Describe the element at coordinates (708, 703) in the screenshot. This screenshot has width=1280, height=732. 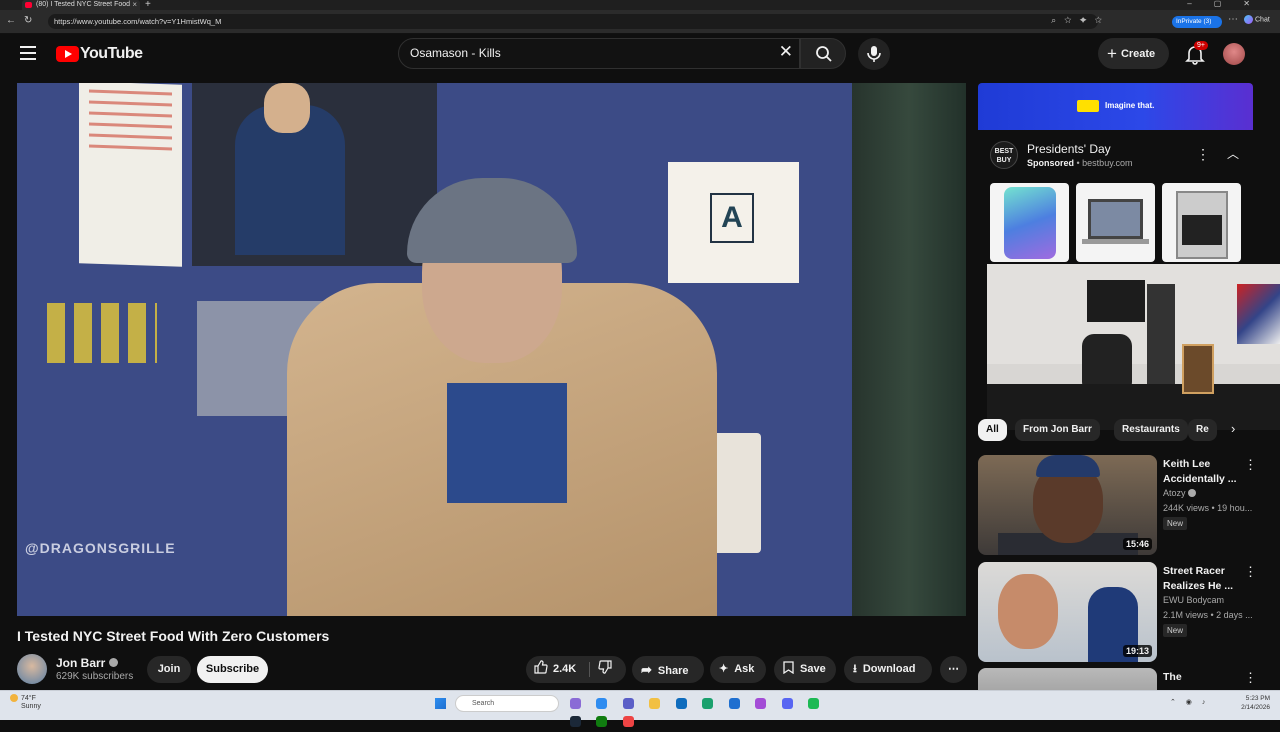
I see `edge-icon` at that location.